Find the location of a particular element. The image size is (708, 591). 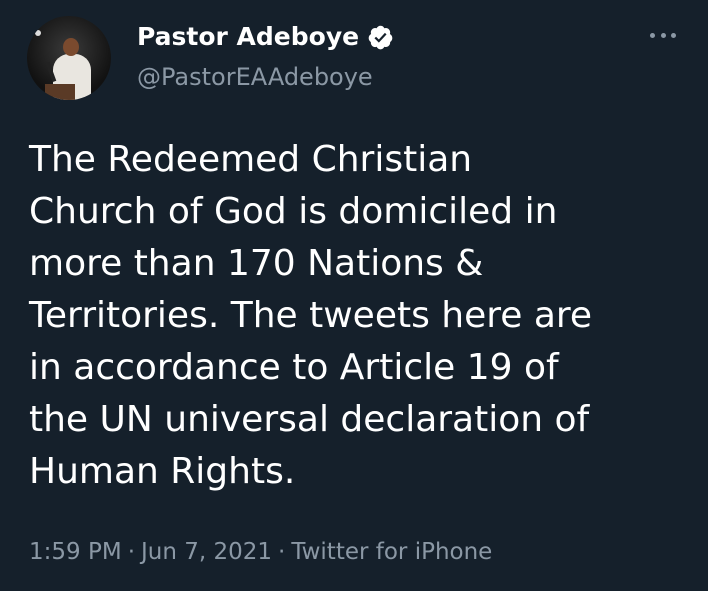

author-name-row: Pastor Adeboye is located at coordinates (265, 37).